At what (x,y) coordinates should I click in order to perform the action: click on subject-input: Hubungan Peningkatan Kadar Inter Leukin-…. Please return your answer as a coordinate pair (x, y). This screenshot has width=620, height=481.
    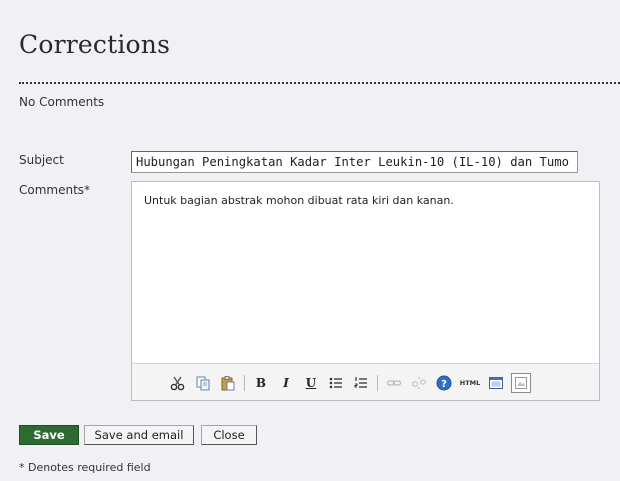
    Looking at the image, I should click on (354, 162).